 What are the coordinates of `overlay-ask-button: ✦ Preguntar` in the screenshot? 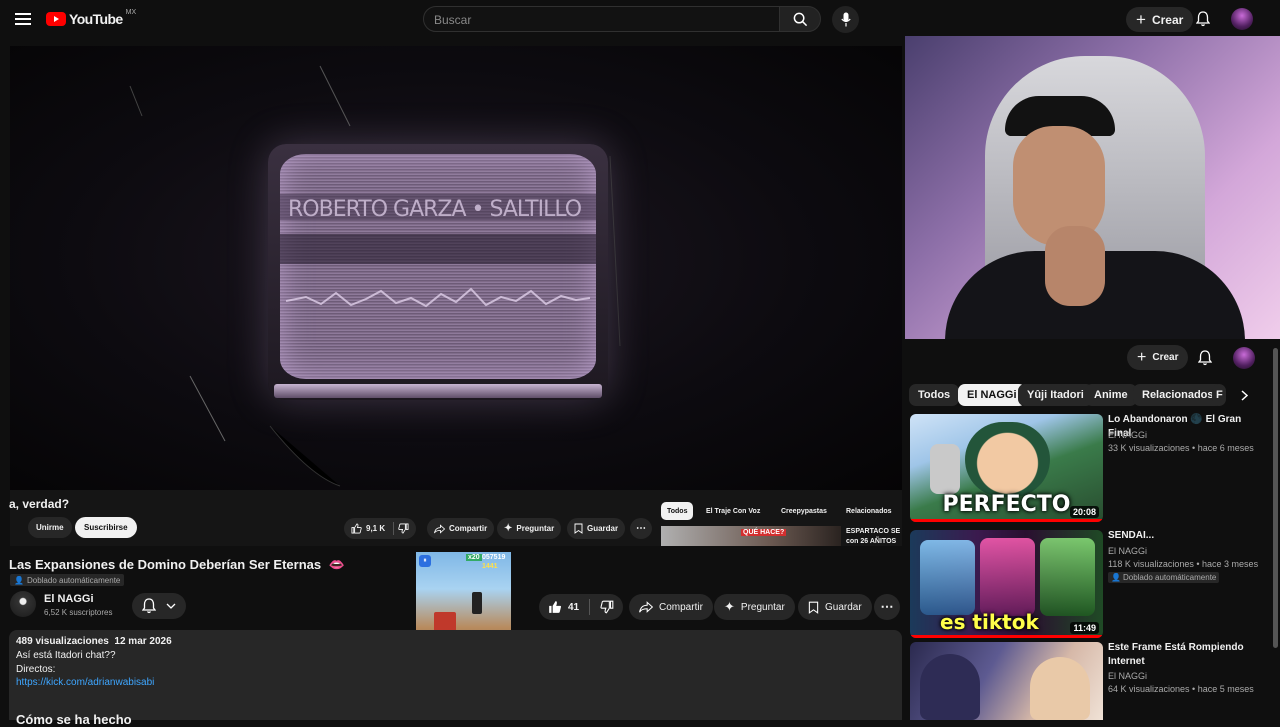 It's located at (529, 528).